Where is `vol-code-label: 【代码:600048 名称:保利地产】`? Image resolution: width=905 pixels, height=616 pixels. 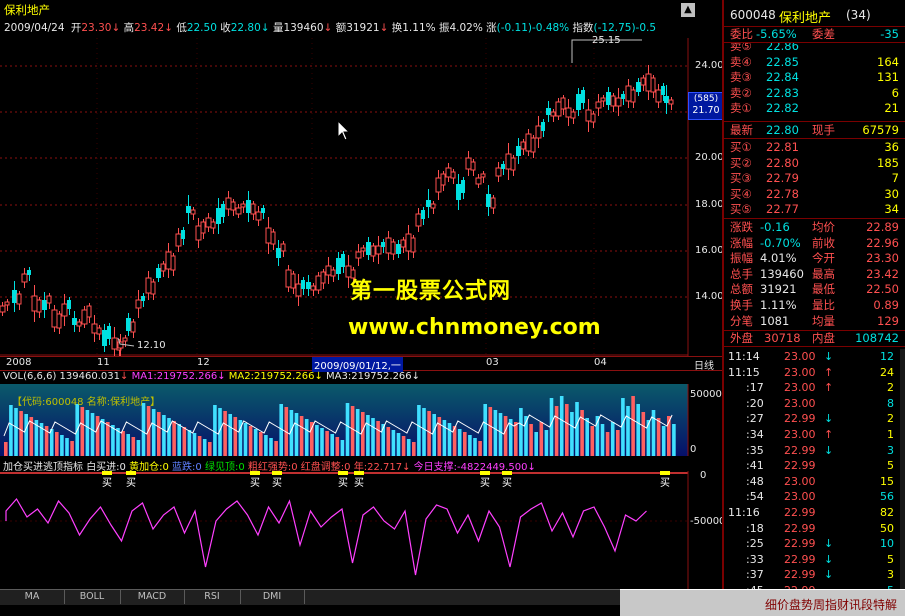 vol-code-label: 【代码:600048 名称:保利地产】 is located at coordinates (86, 402).